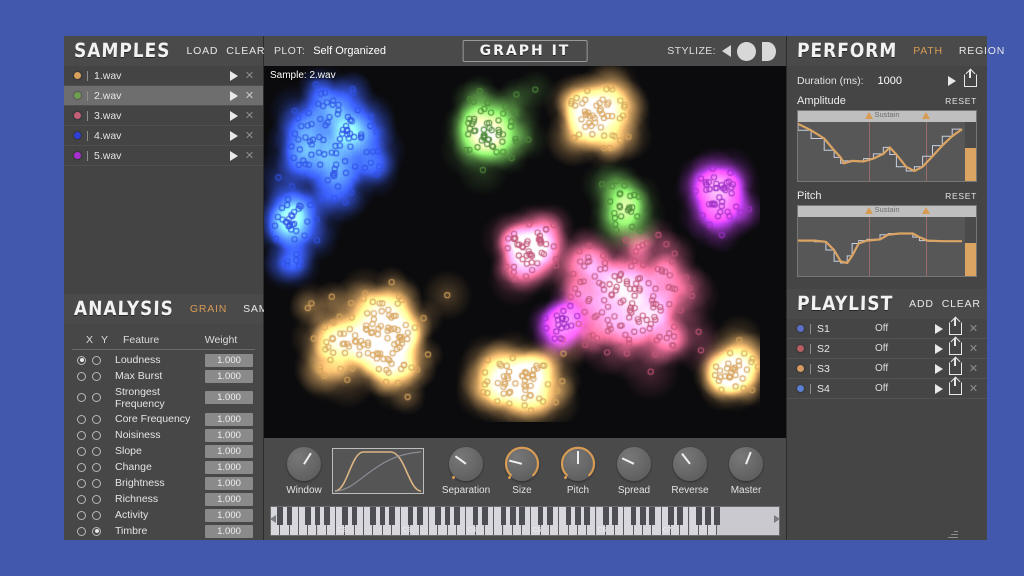 The width and height of the screenshot is (1024, 576). What do you see at coordinates (245, 51) in the screenshot?
I see `samples-clear-button: CLEAR` at bounding box center [245, 51].